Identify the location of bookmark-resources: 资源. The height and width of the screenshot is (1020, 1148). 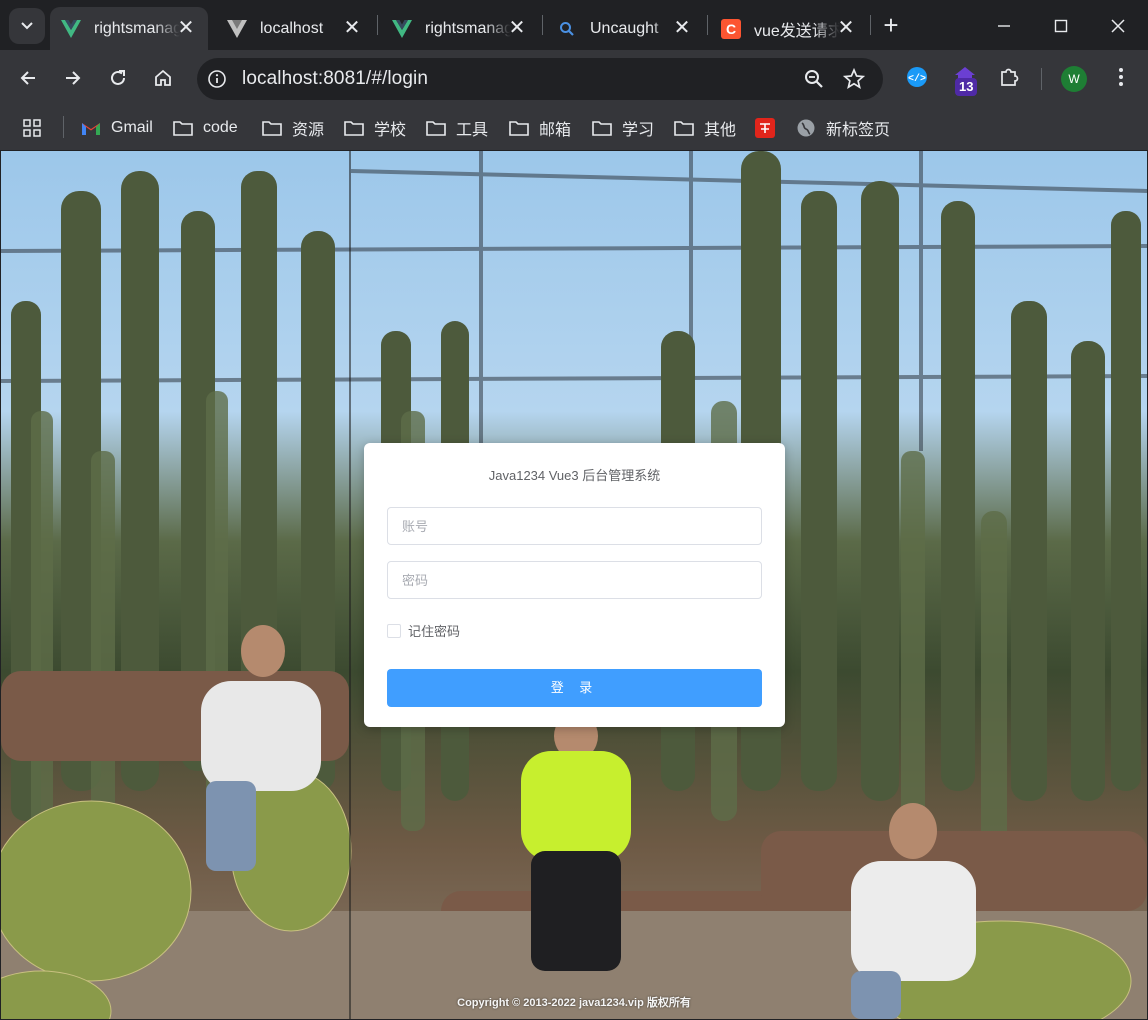
(293, 128).